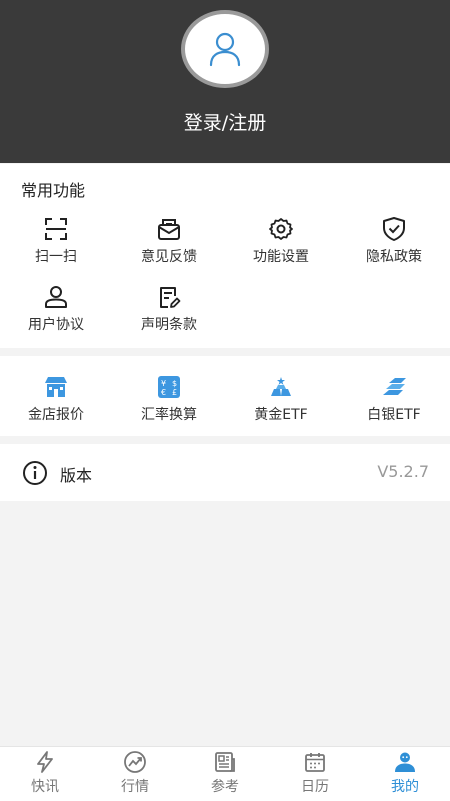 The height and width of the screenshot is (801, 450). What do you see at coordinates (170, 297) in the screenshot?
I see `document-edit-icon` at bounding box center [170, 297].